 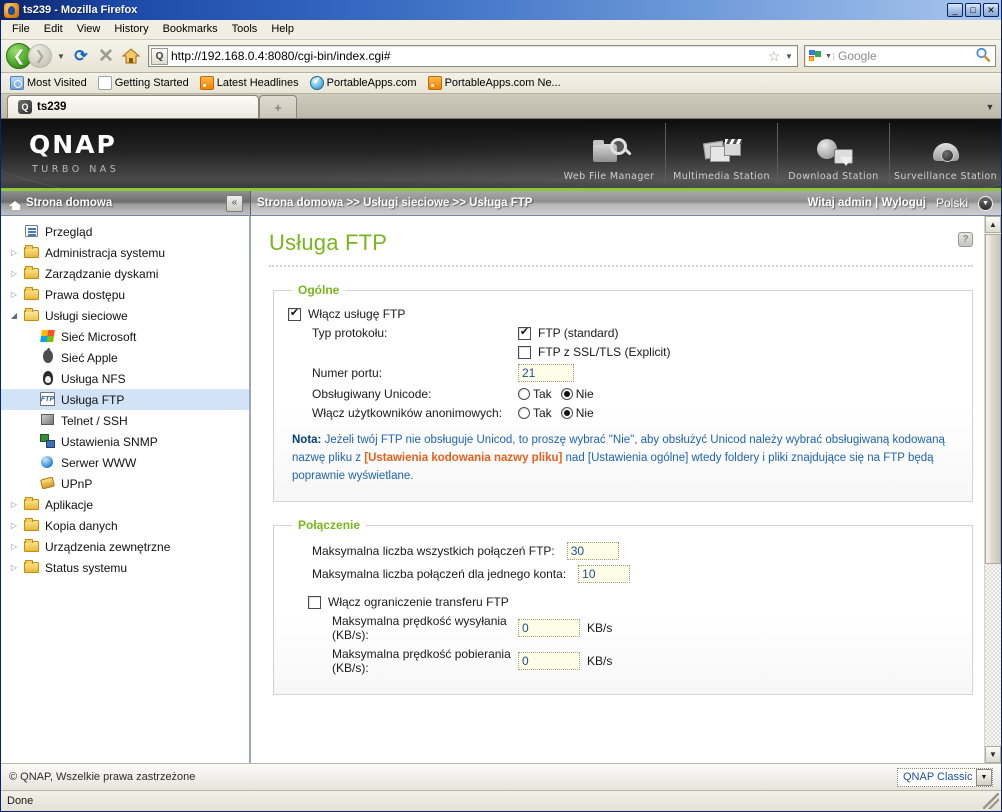 What do you see at coordinates (955, 10) in the screenshot?
I see `minimize-button: _` at bounding box center [955, 10].